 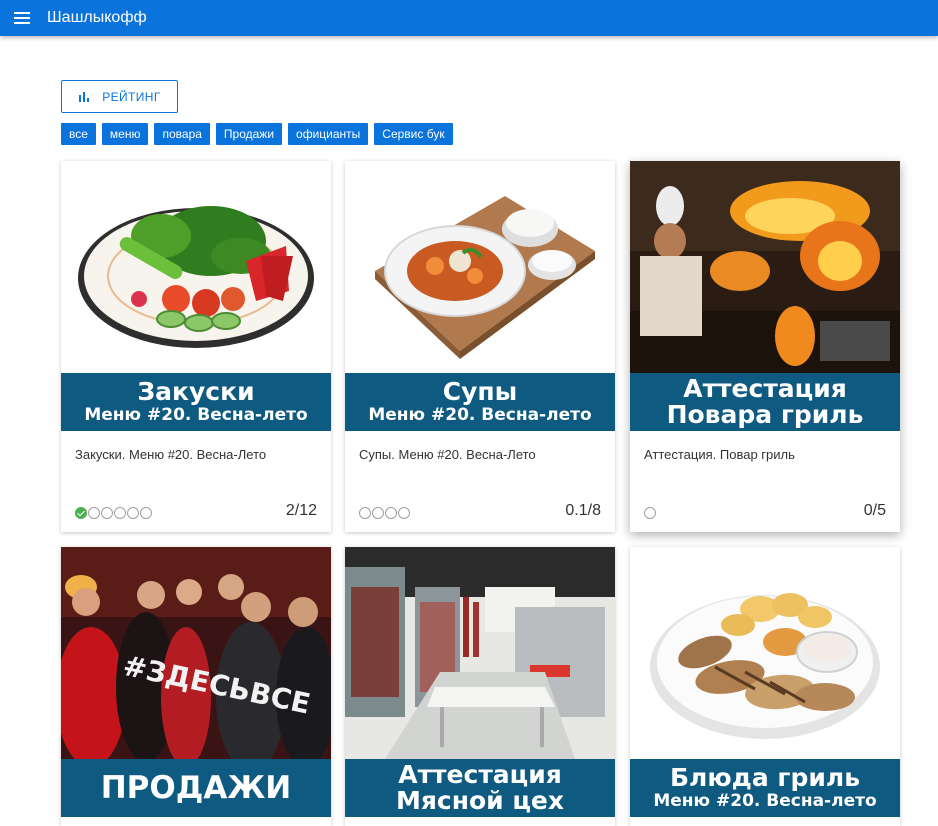 I want to click on course-card-meat-shop-certification: Аттестация Мясной цех, so click(x=480, y=686).